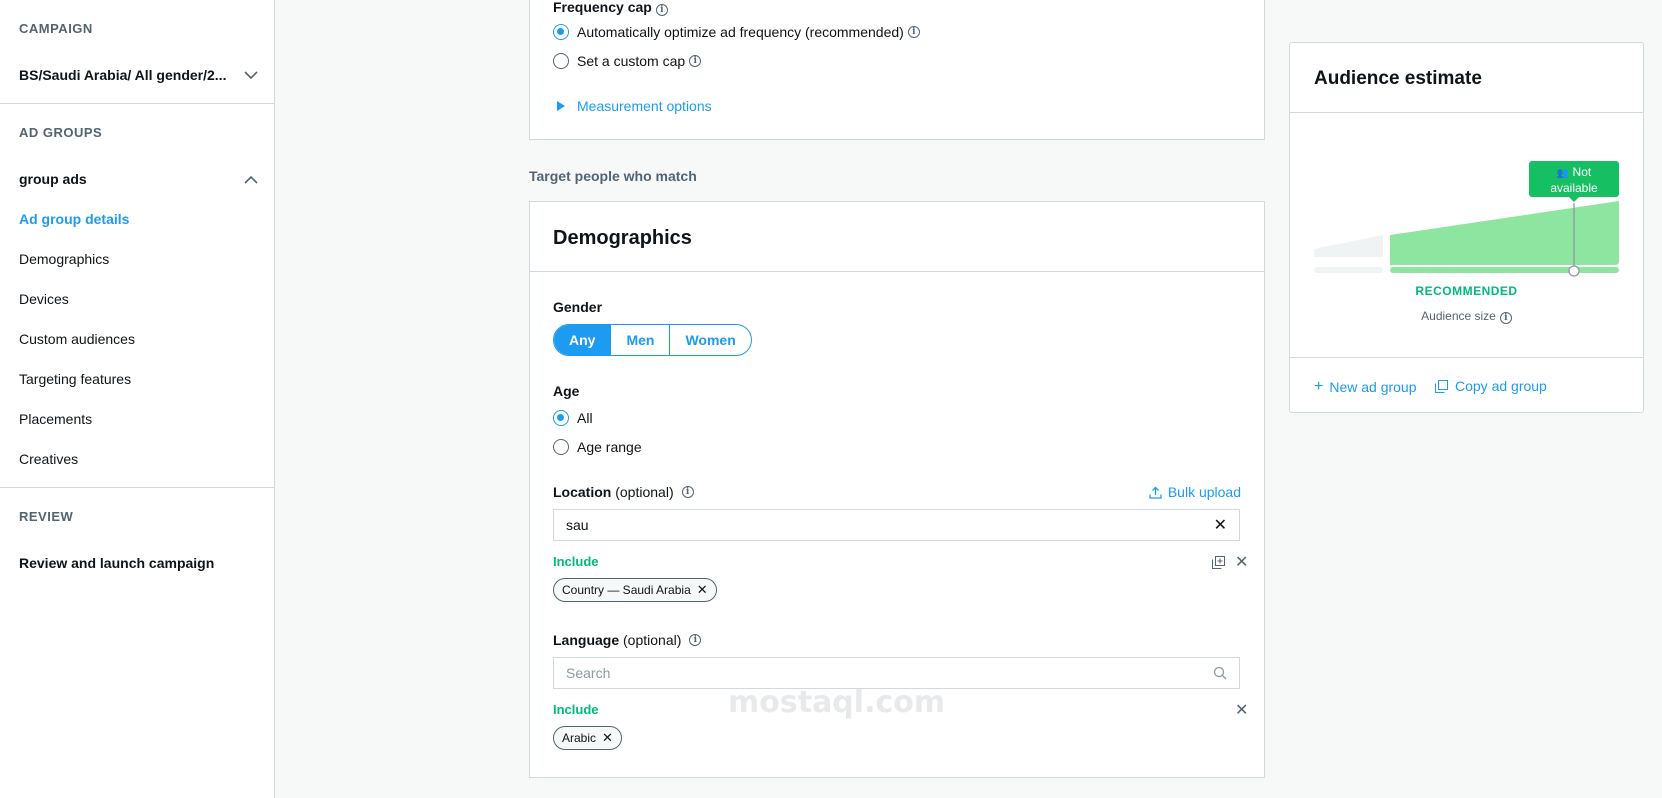 This screenshot has width=1662, height=798. What do you see at coordinates (641, 340) in the screenshot?
I see `gender-option-men: Men` at bounding box center [641, 340].